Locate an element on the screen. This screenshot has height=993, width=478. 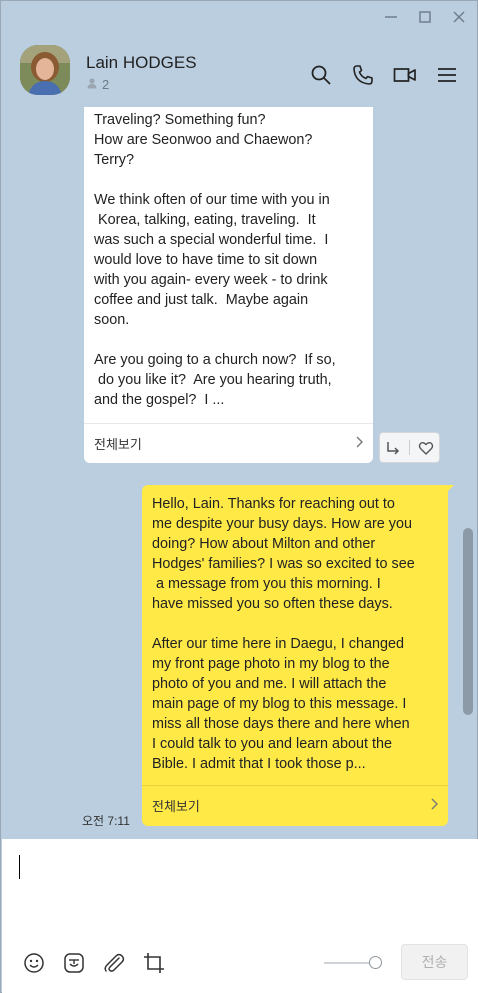
maximize-icon is located at coordinates (425, 17).